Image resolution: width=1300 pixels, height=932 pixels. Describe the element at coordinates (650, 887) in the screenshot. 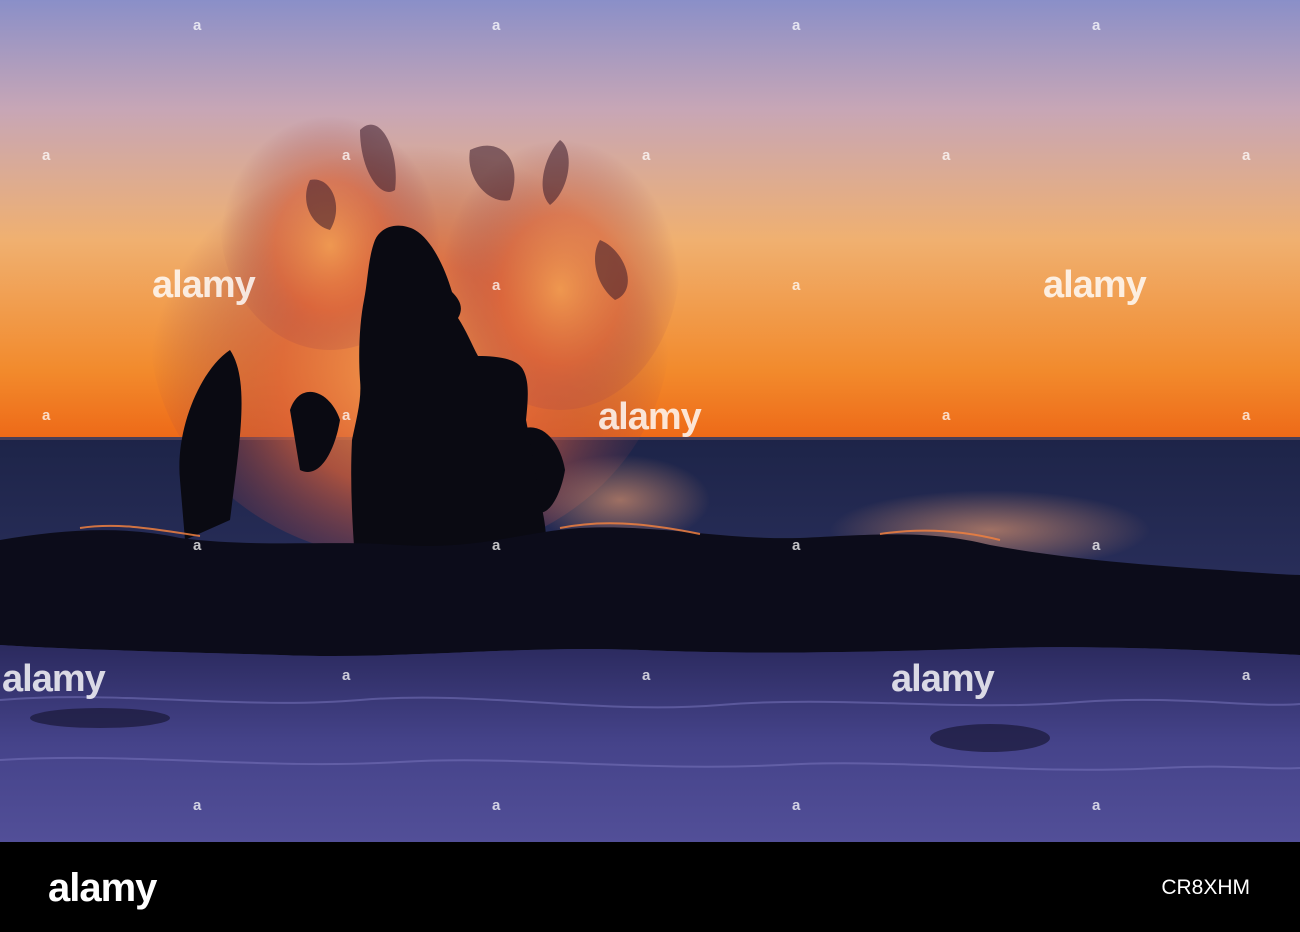

I see `footer-bar: alamy CR8XHM` at that location.